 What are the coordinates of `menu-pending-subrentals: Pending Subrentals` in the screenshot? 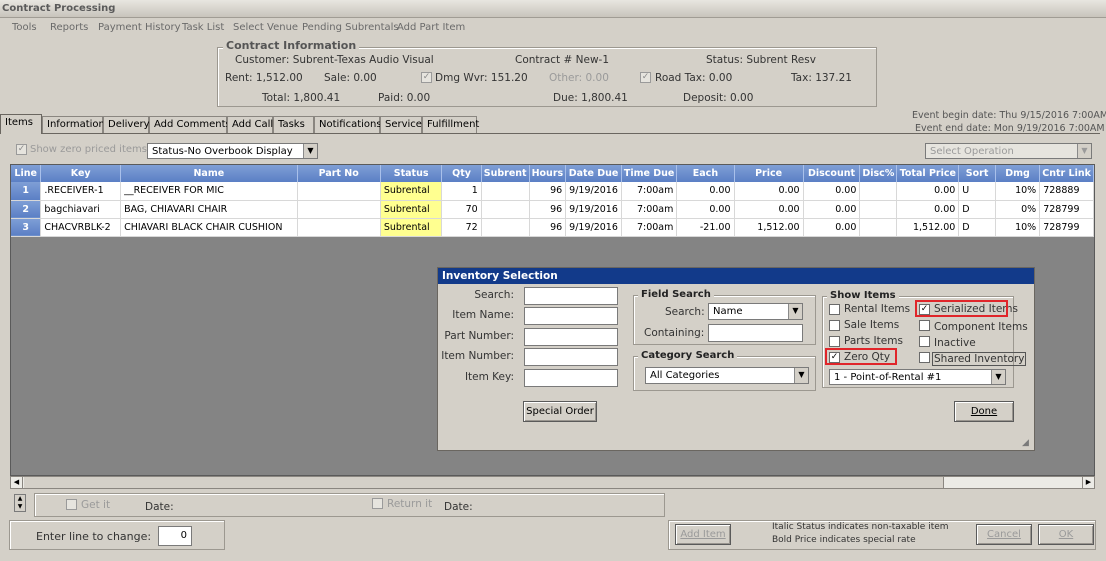 It's located at (350, 27).